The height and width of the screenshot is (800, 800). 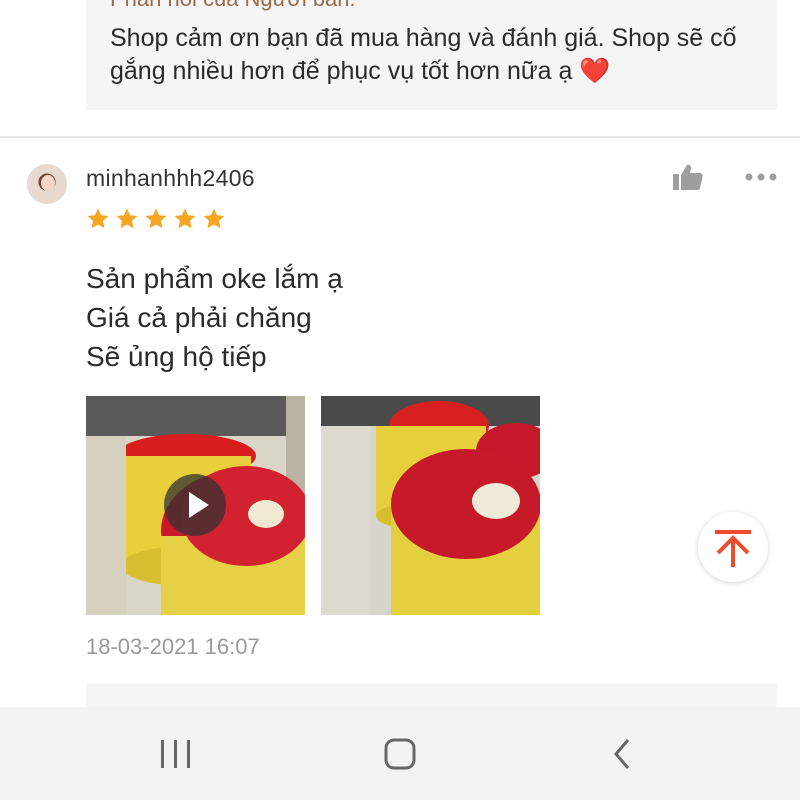 I want to click on seller-reply-heading: Phản hồi của Người bán:, so click(x=233, y=6).